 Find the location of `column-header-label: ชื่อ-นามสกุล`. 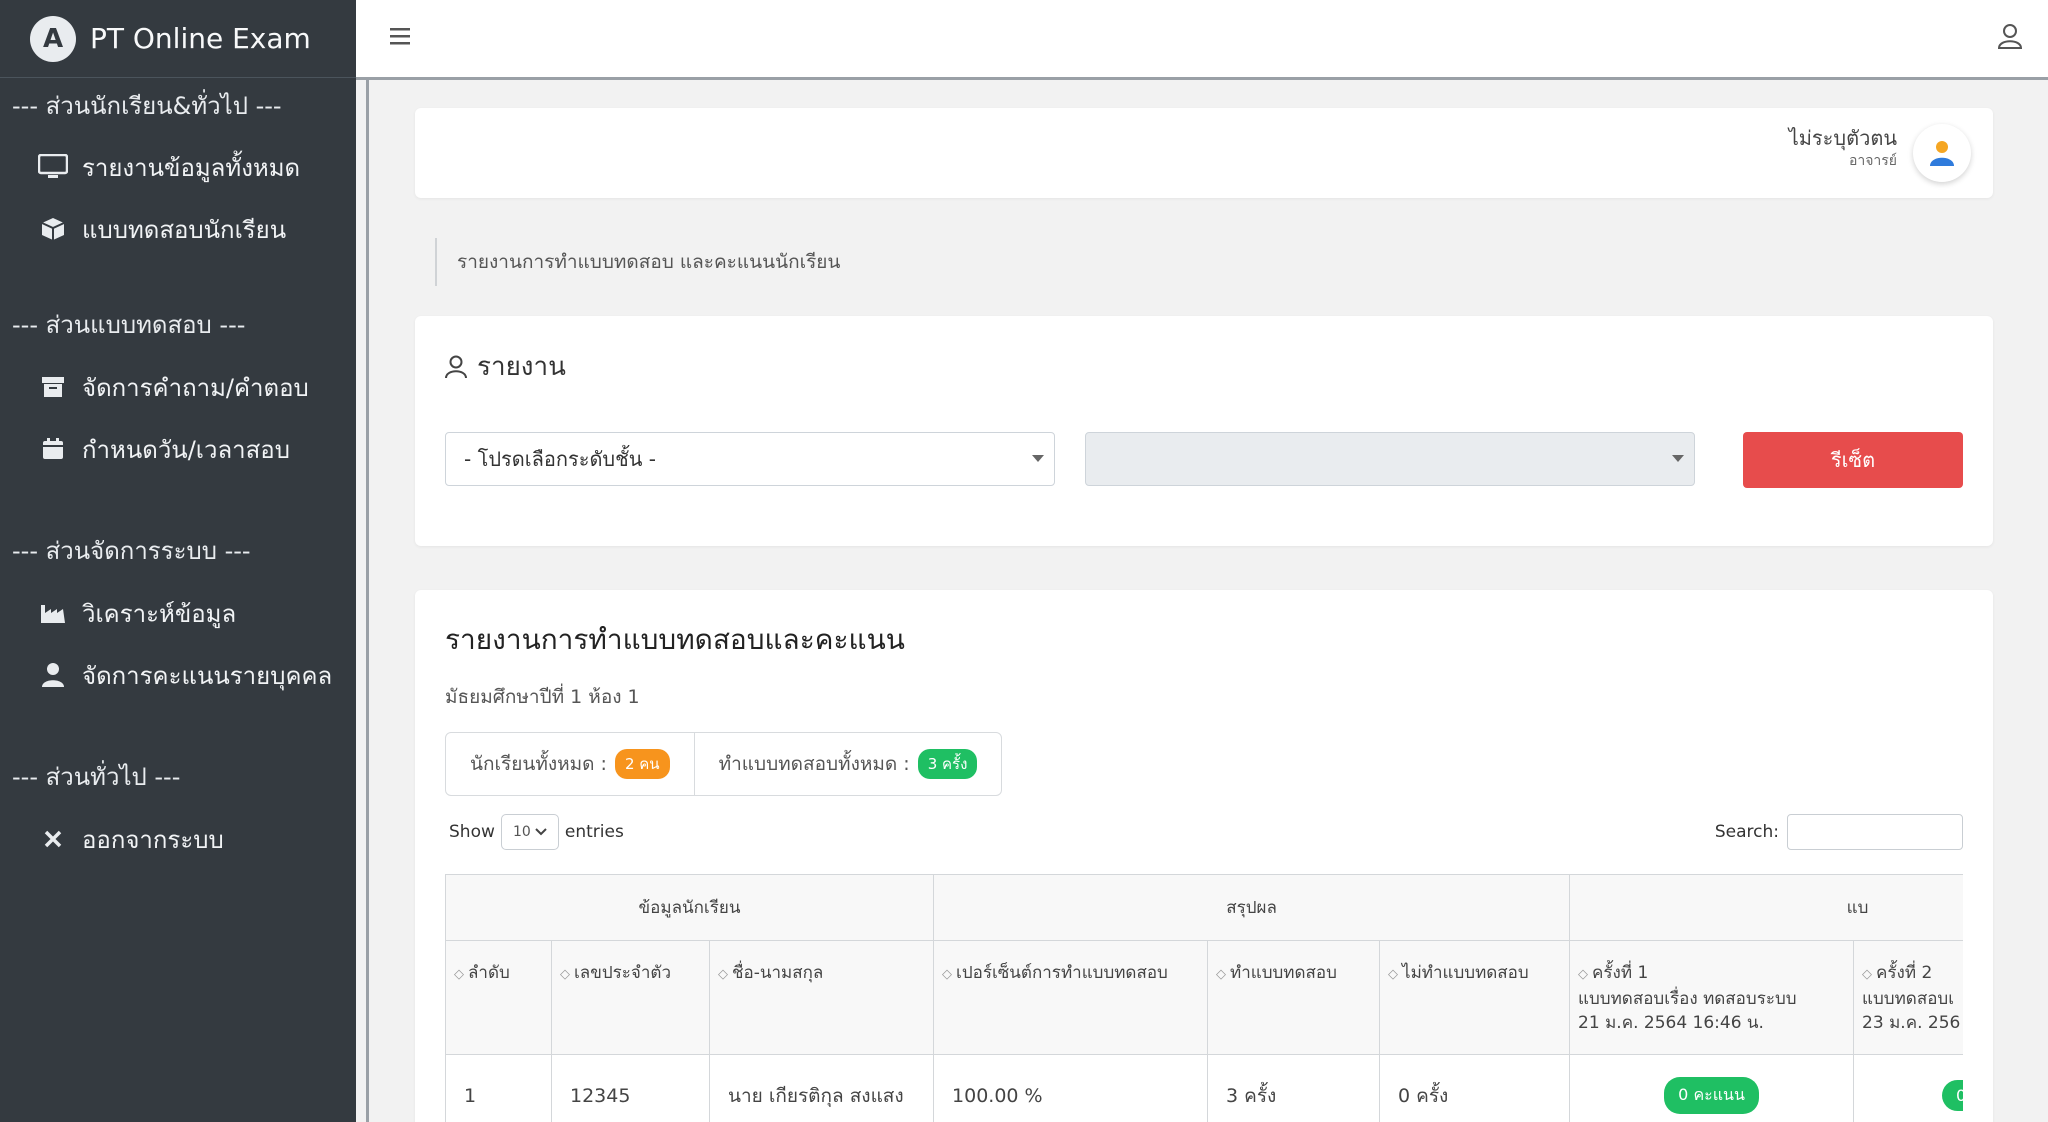

column-header-label: ชื่อ-นามสกุล is located at coordinates (778, 973).